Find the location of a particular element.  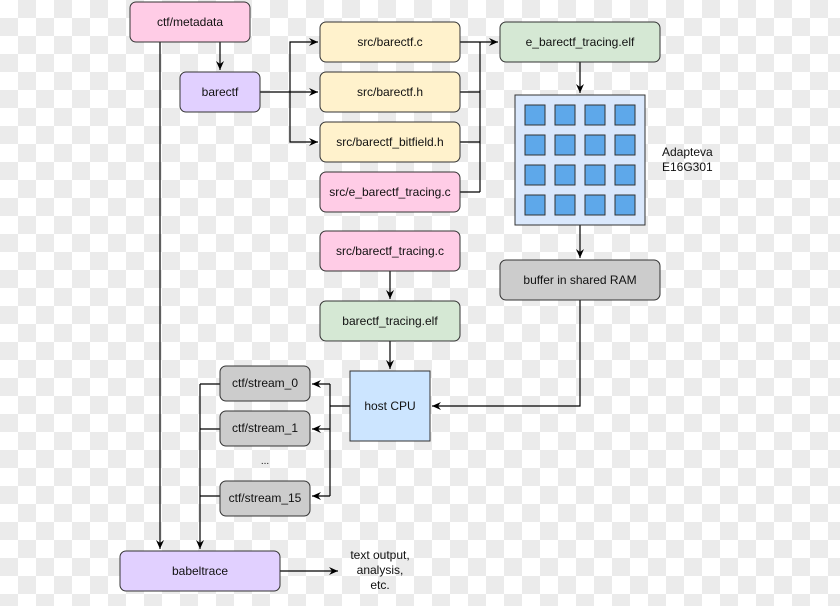

node-src-barectf-c: src/barectf.c is located at coordinates (390, 42).